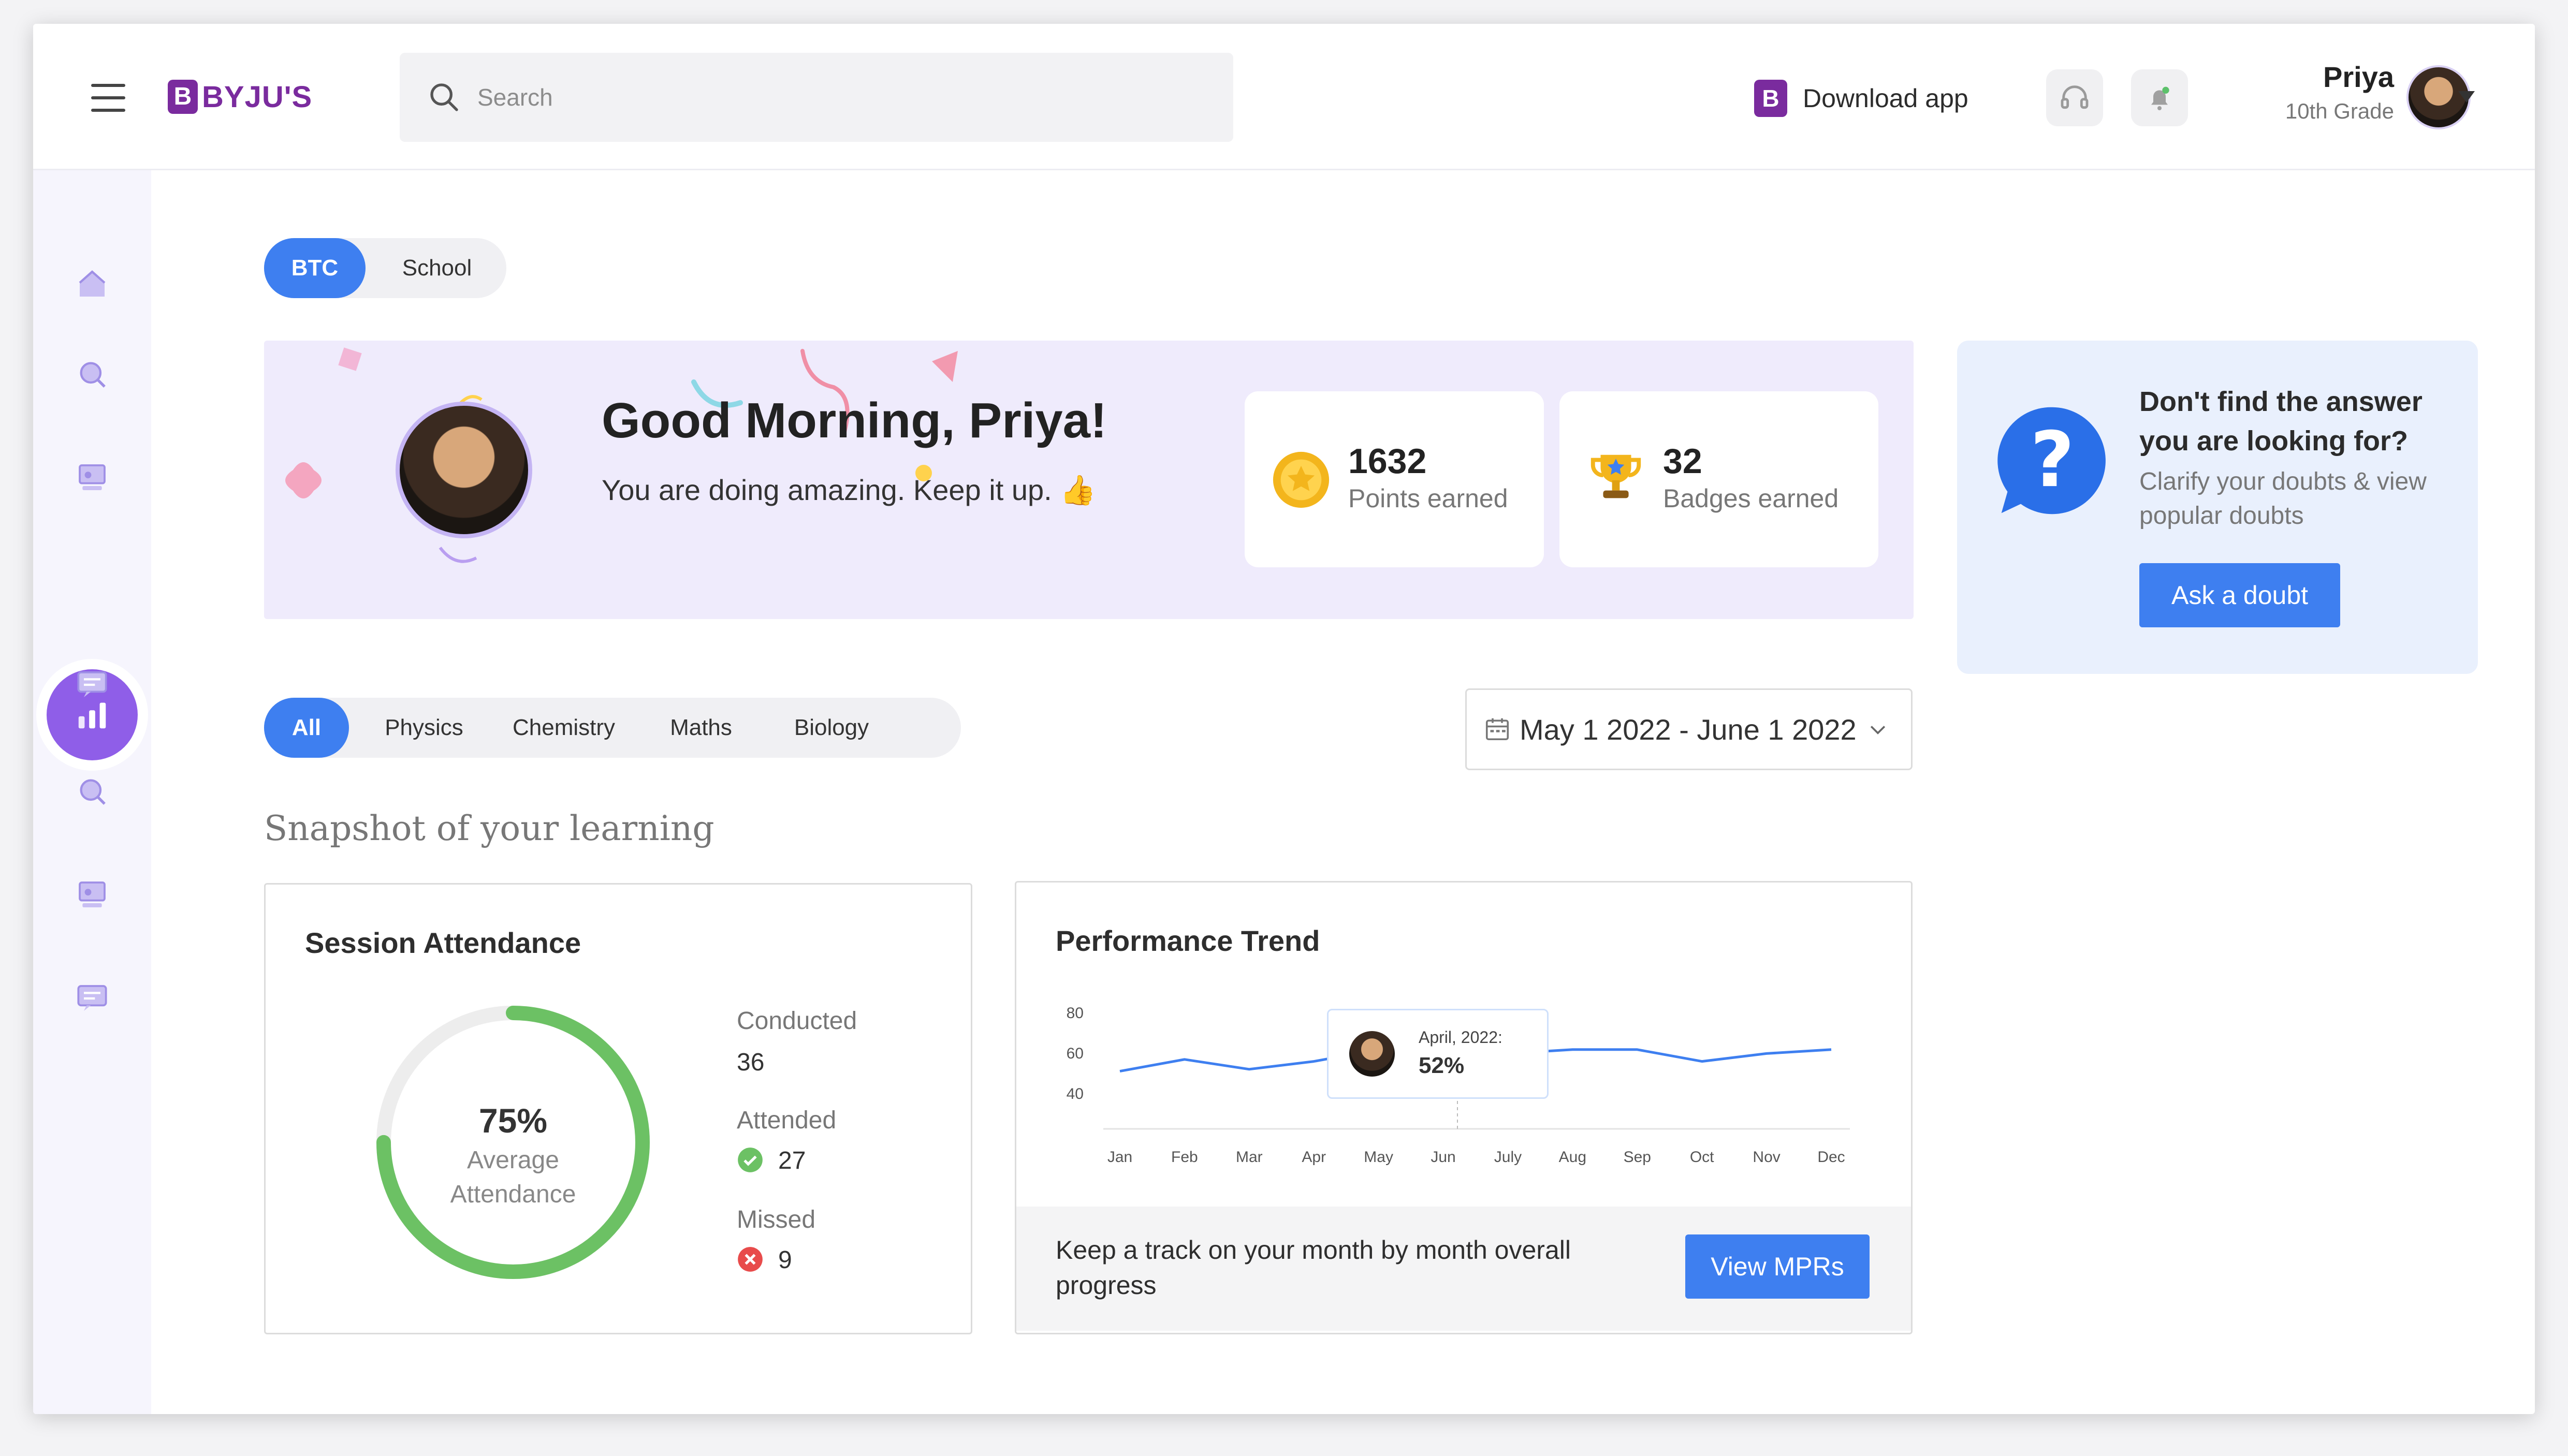 This screenshot has width=2568, height=1456. I want to click on points-label: Points earned, so click(1428, 498).